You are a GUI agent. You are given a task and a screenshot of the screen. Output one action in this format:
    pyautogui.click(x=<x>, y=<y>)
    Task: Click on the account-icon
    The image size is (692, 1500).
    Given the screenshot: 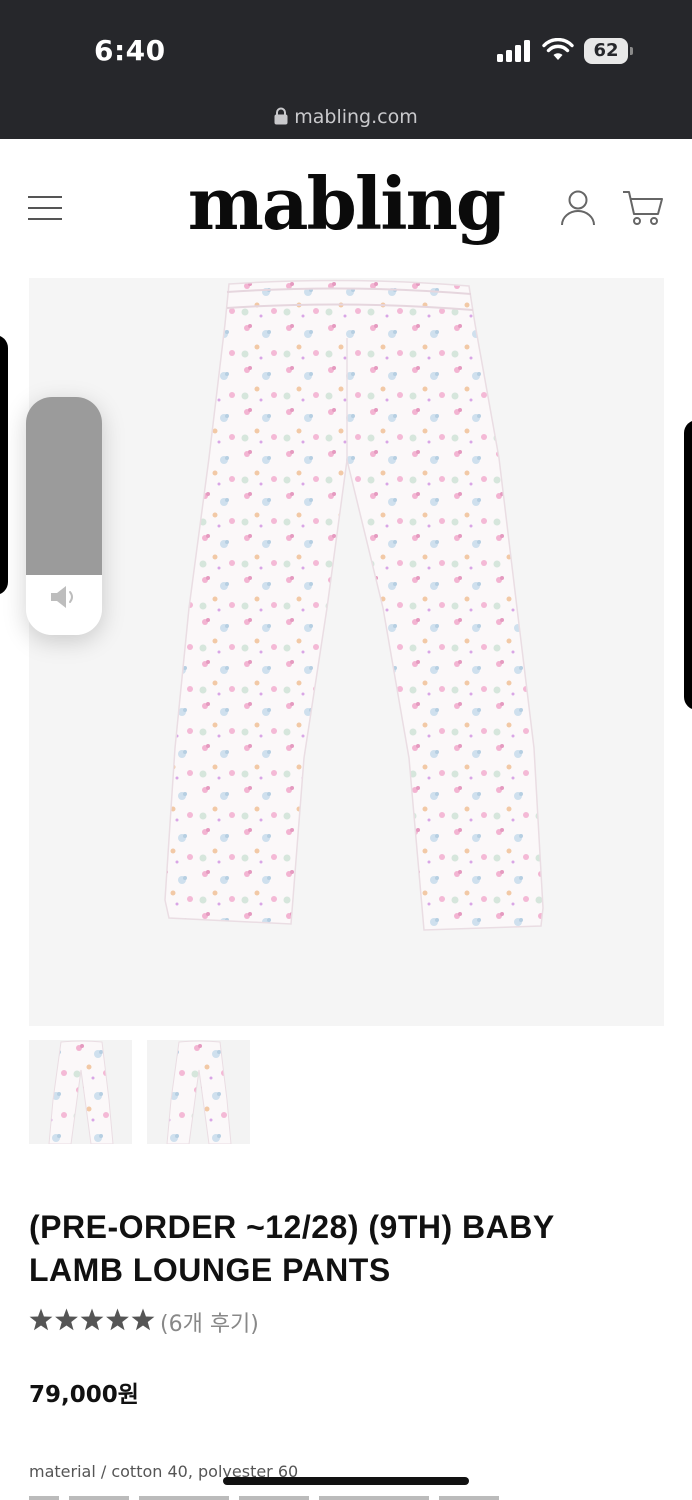 What is the action you would take?
    pyautogui.click(x=578, y=208)
    